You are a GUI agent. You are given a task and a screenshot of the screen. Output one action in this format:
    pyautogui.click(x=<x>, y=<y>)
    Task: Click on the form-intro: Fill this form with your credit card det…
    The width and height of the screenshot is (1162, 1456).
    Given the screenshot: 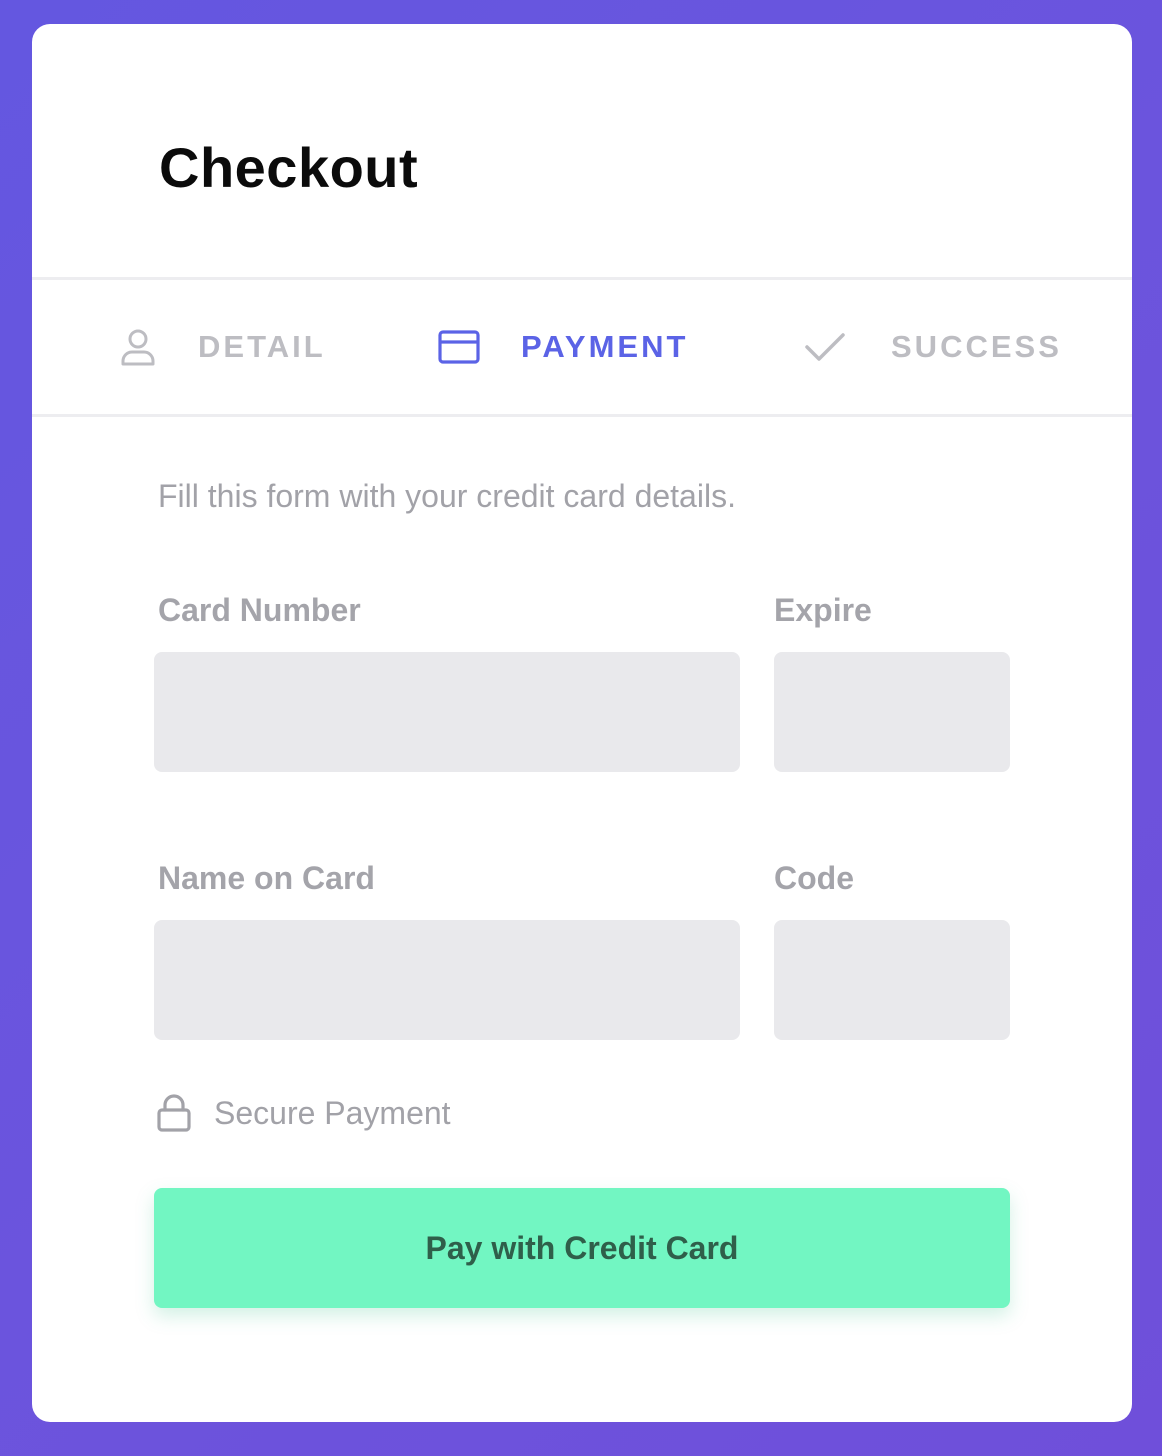 What is the action you would take?
    pyautogui.click(x=447, y=496)
    